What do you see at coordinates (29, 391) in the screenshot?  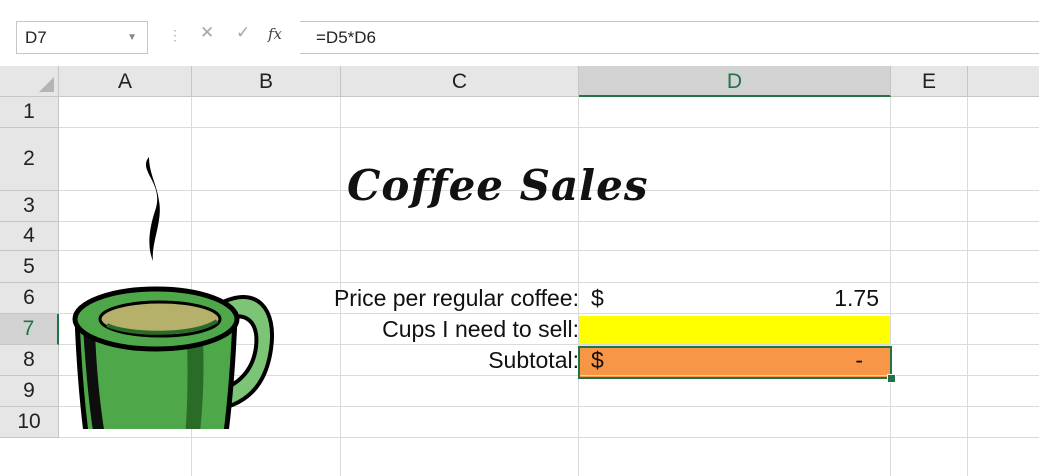 I see `row-header-9: 9` at bounding box center [29, 391].